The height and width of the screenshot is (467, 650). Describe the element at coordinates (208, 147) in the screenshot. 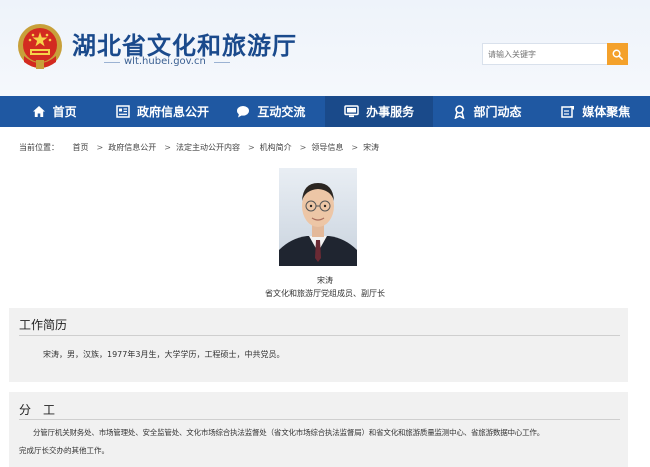

I see `breadcrumb-item-statutory: 法定主动公开内容` at that location.